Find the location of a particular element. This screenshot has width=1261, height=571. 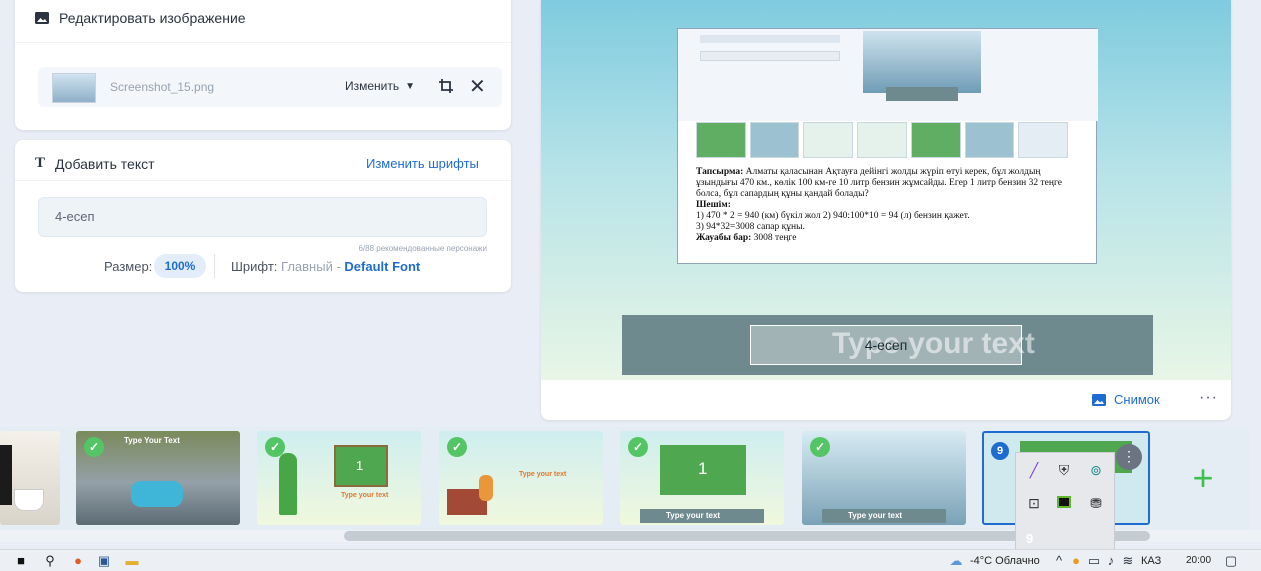

worker-image is located at coordinates (486, 488).